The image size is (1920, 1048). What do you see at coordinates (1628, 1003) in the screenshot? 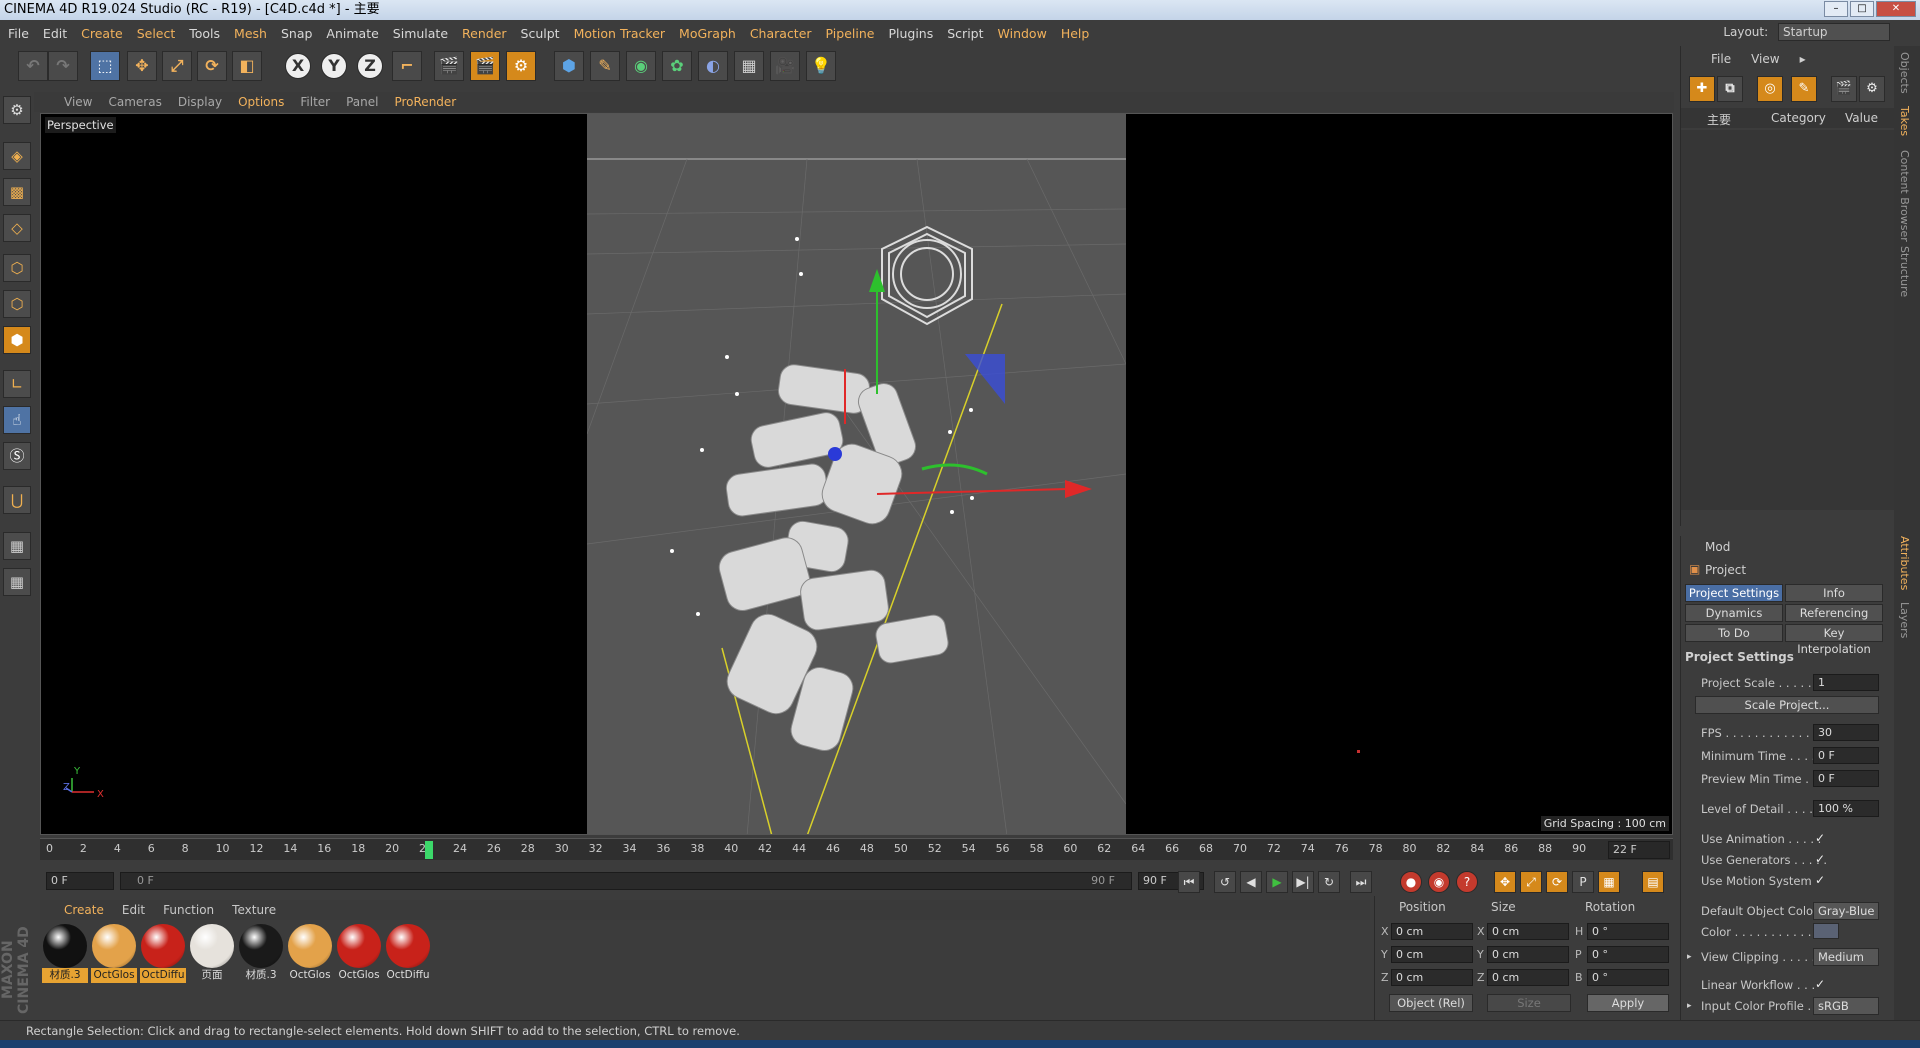
I see `apply-button: Apply` at bounding box center [1628, 1003].